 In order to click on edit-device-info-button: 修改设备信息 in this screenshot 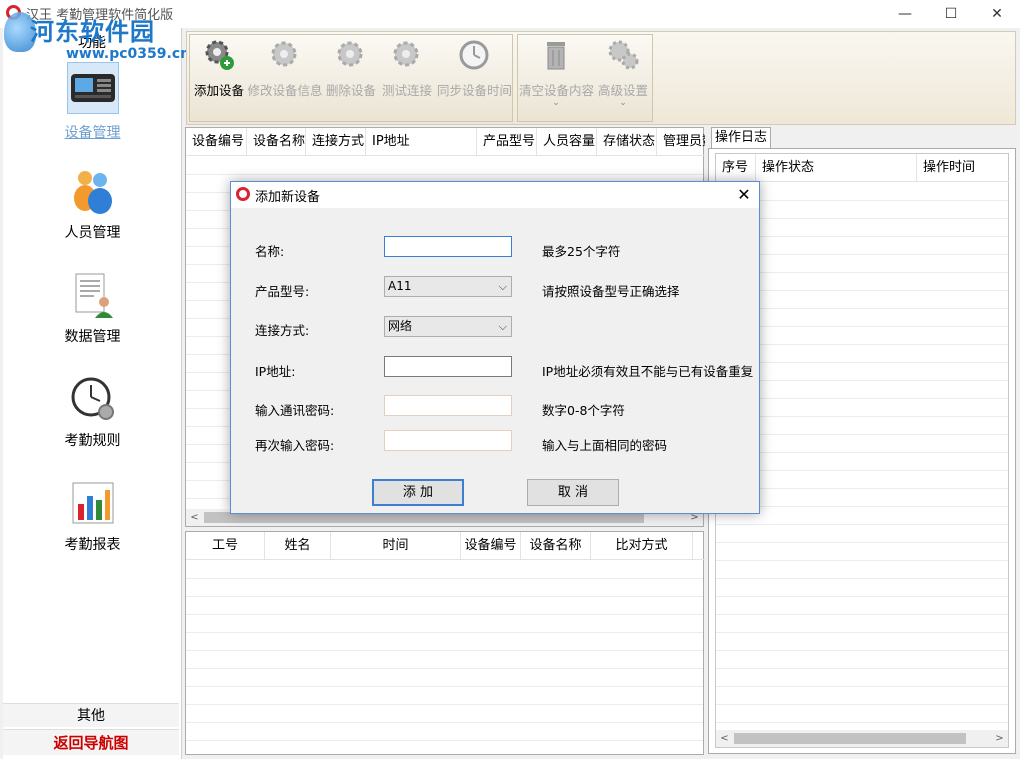, I will do `click(285, 68)`.